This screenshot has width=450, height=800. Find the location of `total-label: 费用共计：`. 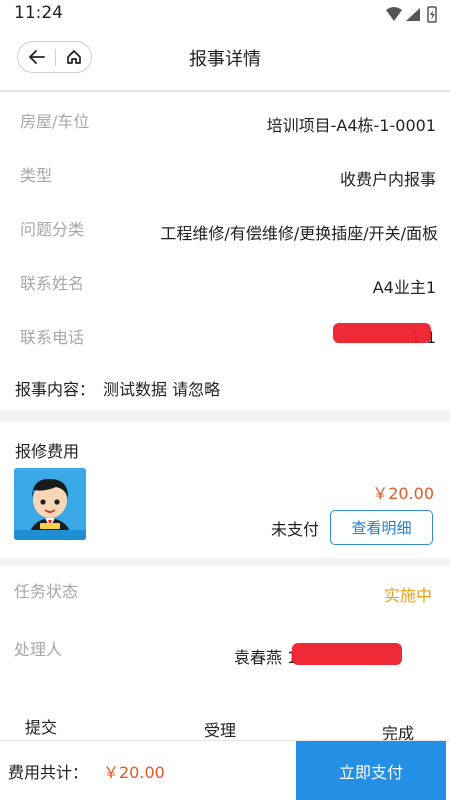

total-label: 费用共计： is located at coordinates (48, 772).